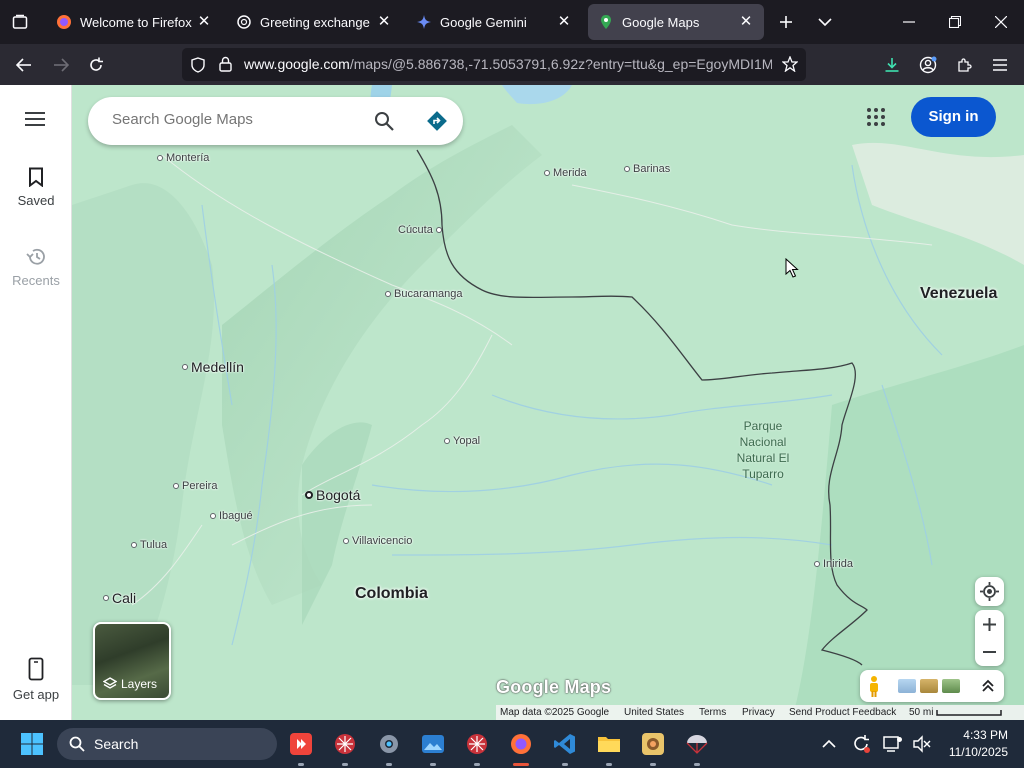  I want to click on reload-icon, so click(96, 65).